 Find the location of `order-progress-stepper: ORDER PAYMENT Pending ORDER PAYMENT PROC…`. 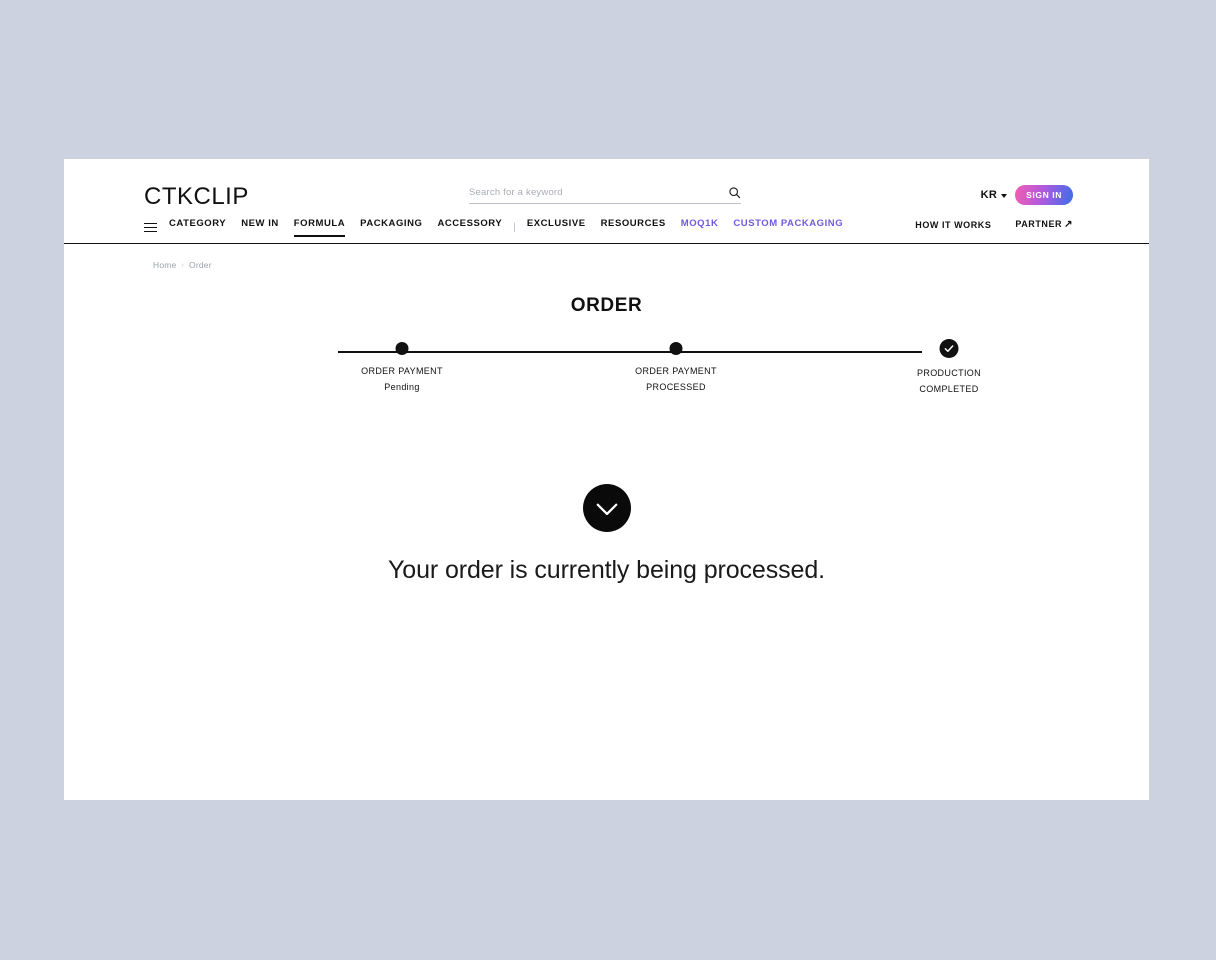

order-progress-stepper: ORDER PAYMENT Pending ORDER PAYMENT PROC… is located at coordinates (659, 370).